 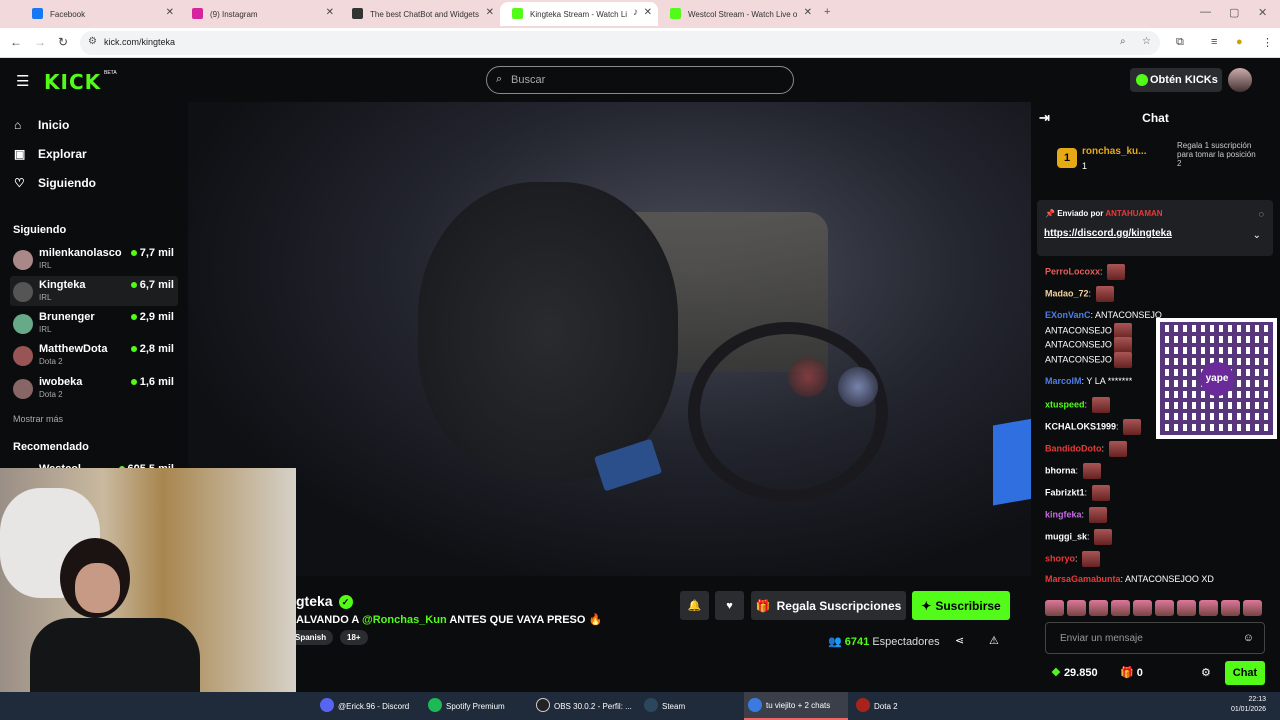 What do you see at coordinates (1060, 558) in the screenshot?
I see `chat-username: shoryo` at bounding box center [1060, 558].